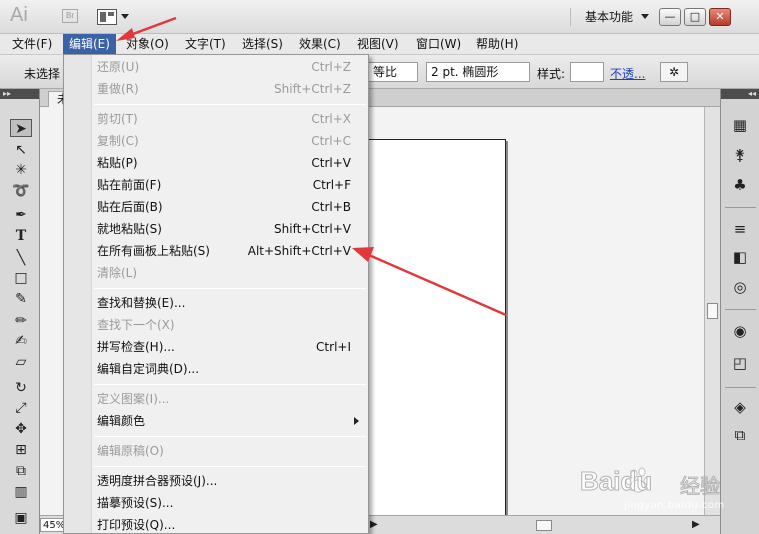 The height and width of the screenshot is (534, 759). I want to click on shape-builder-tool-icon: ⧉, so click(21, 471).